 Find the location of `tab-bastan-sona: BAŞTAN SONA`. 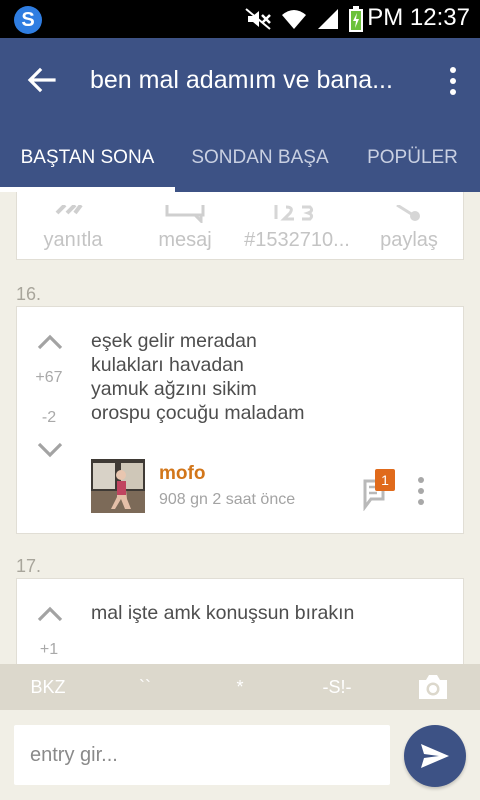

tab-bastan-sona: BAŞTAN SONA is located at coordinates (87, 158).